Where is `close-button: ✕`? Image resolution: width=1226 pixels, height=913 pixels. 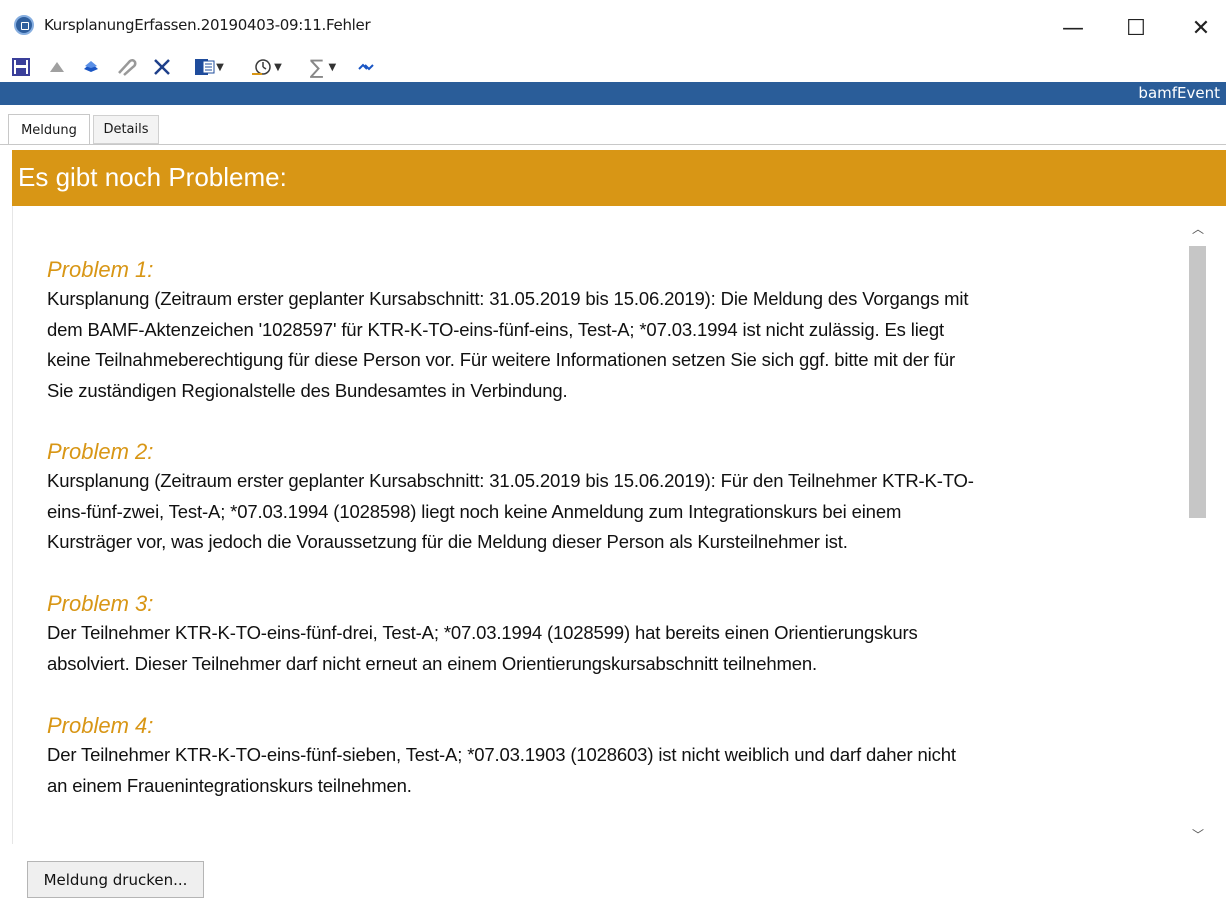 close-button: ✕ is located at coordinates (1201, 28).